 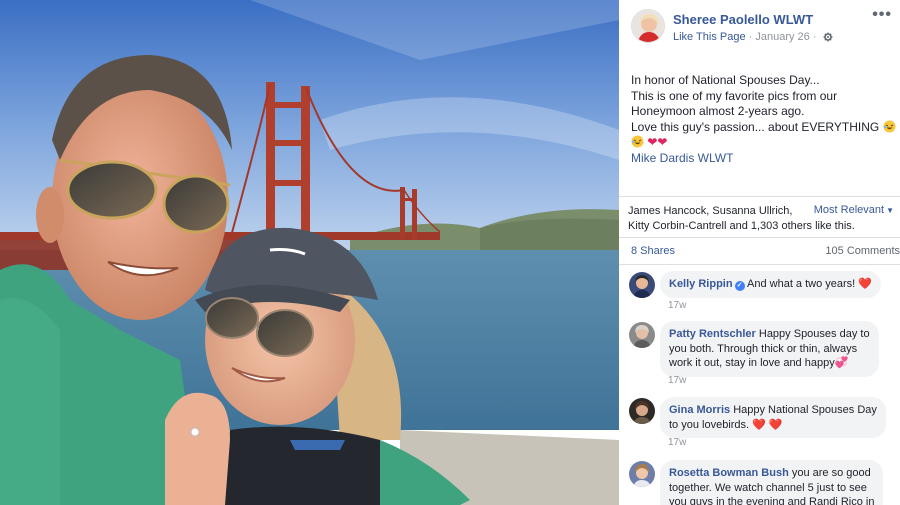 I want to click on engagement-counts: 8 Shares 105 Comments, so click(x=759, y=251).